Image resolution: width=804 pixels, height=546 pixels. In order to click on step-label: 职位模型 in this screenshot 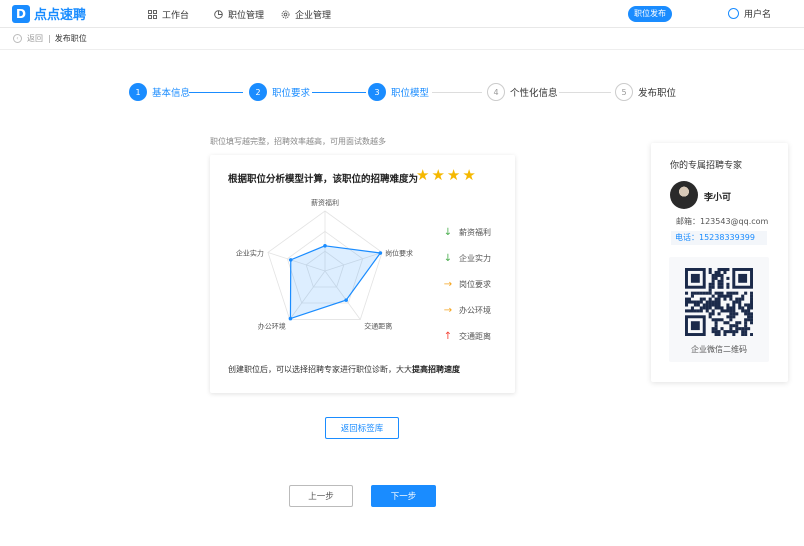, I will do `click(410, 93)`.